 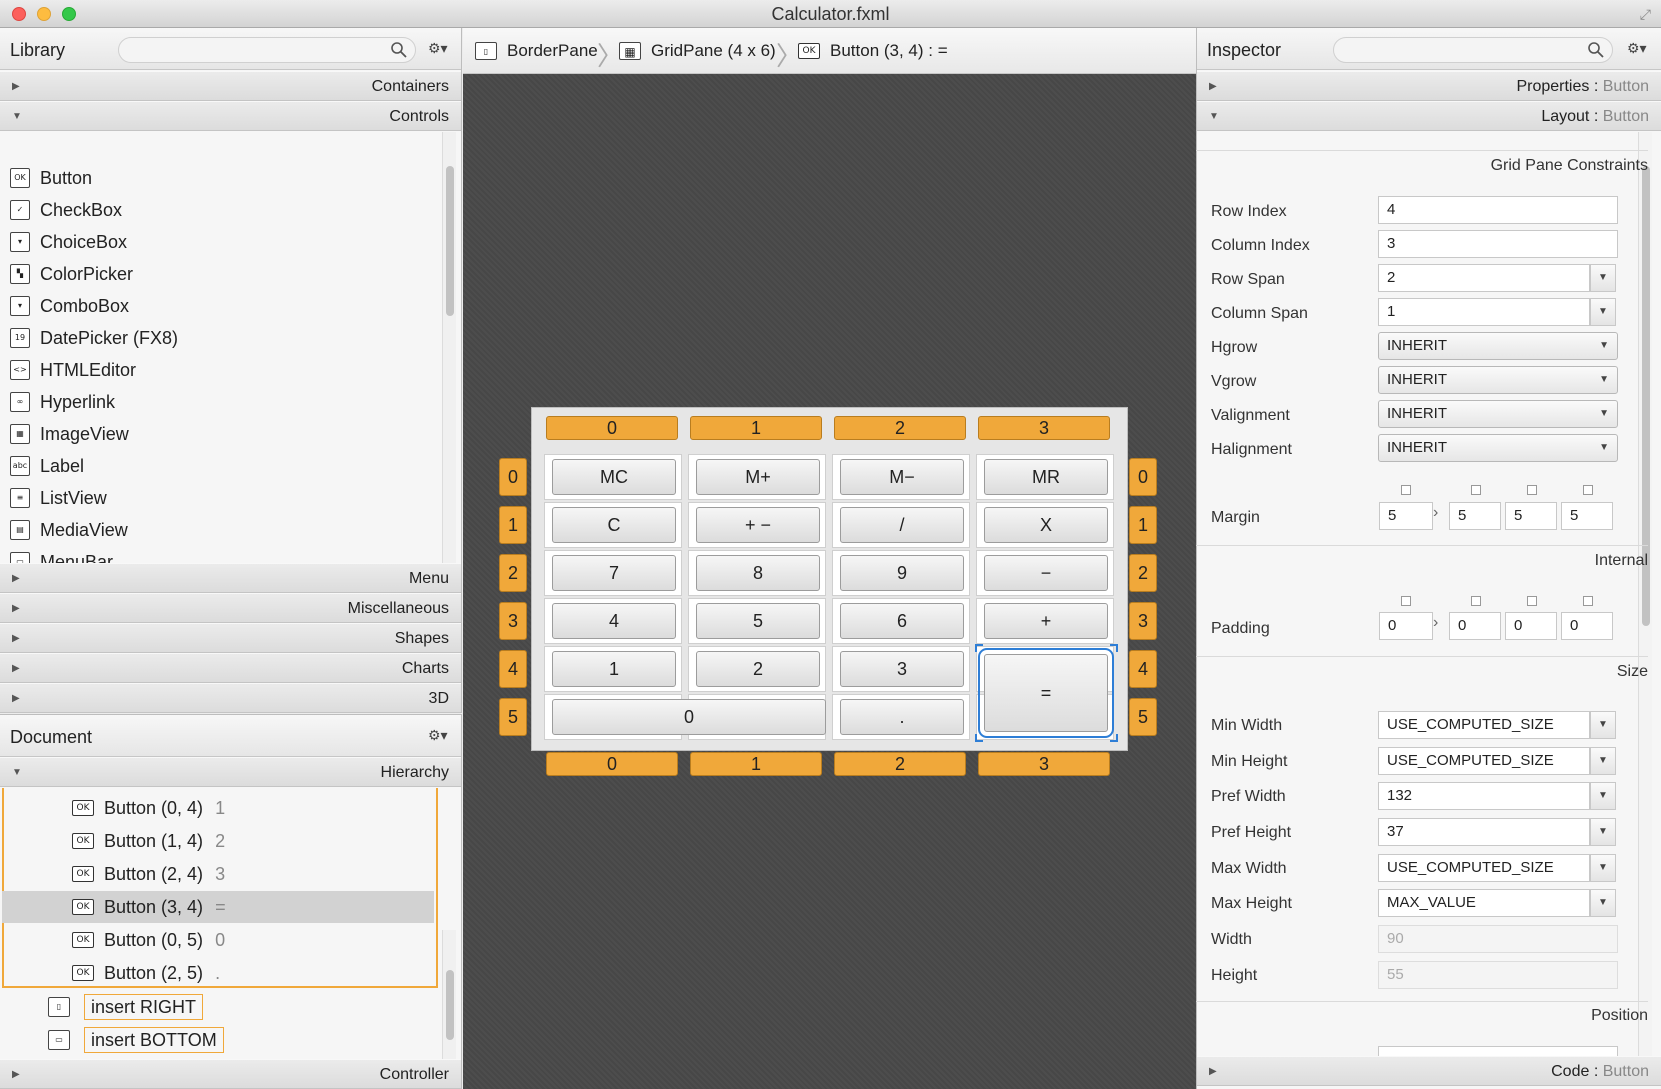 I want to click on calc-button: 1, so click(x=614, y=669).